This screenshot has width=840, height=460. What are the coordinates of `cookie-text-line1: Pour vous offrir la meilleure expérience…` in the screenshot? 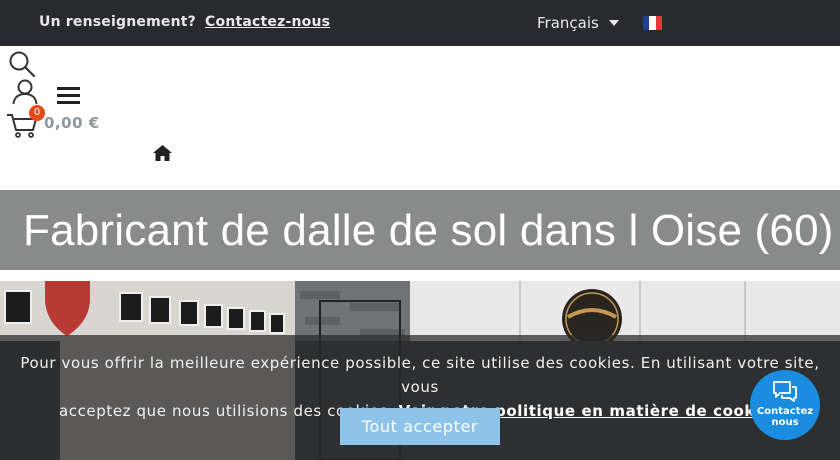 It's located at (420, 375).